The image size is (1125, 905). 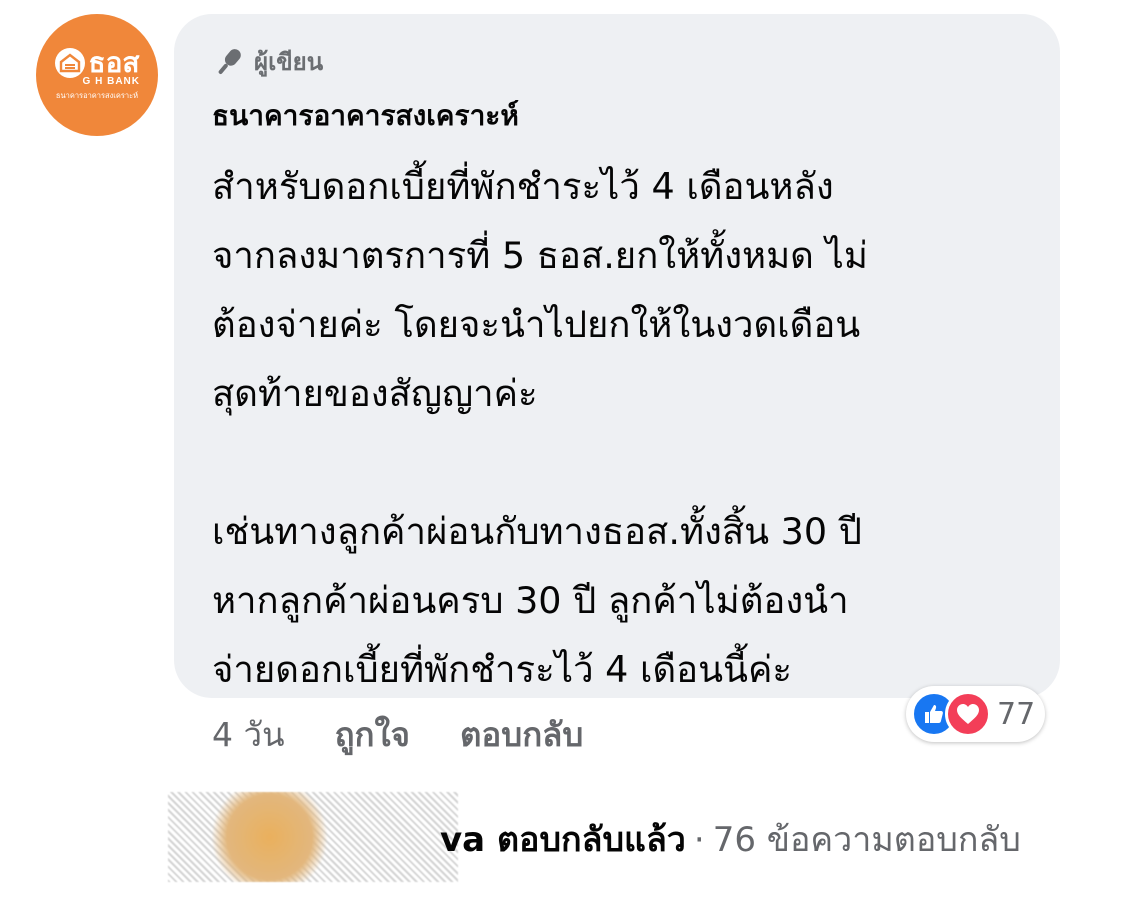 I want to click on logo-text: ธอส, so click(x=114, y=62).